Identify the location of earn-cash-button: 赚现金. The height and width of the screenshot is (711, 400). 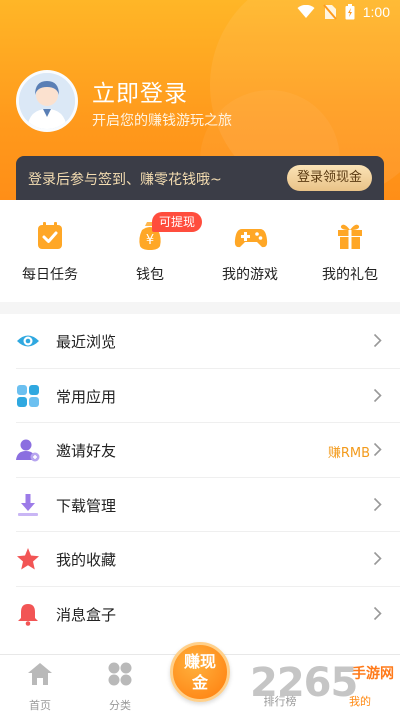
(200, 672).